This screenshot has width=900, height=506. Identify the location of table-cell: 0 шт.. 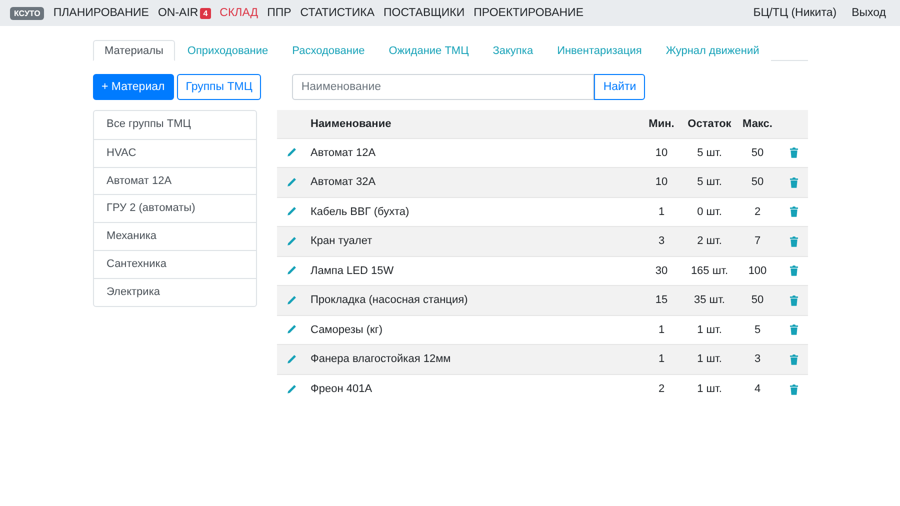
(710, 211).